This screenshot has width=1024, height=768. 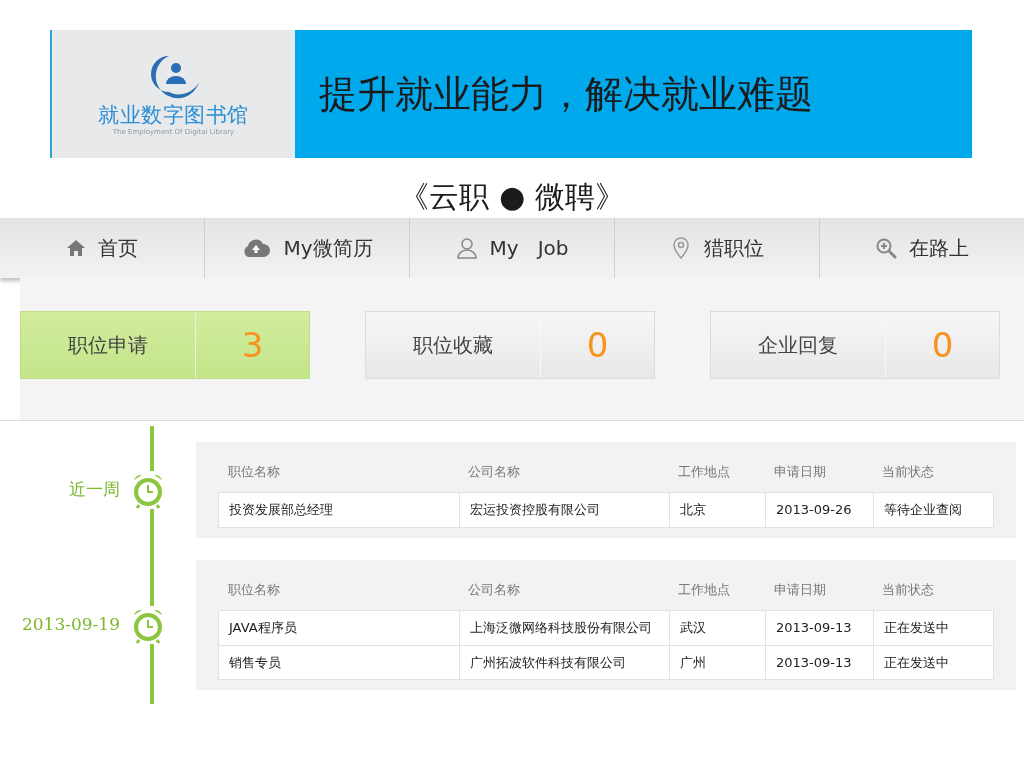 What do you see at coordinates (281, 510) in the screenshot?
I see `table-cell-text: 投资发展部总经理` at bounding box center [281, 510].